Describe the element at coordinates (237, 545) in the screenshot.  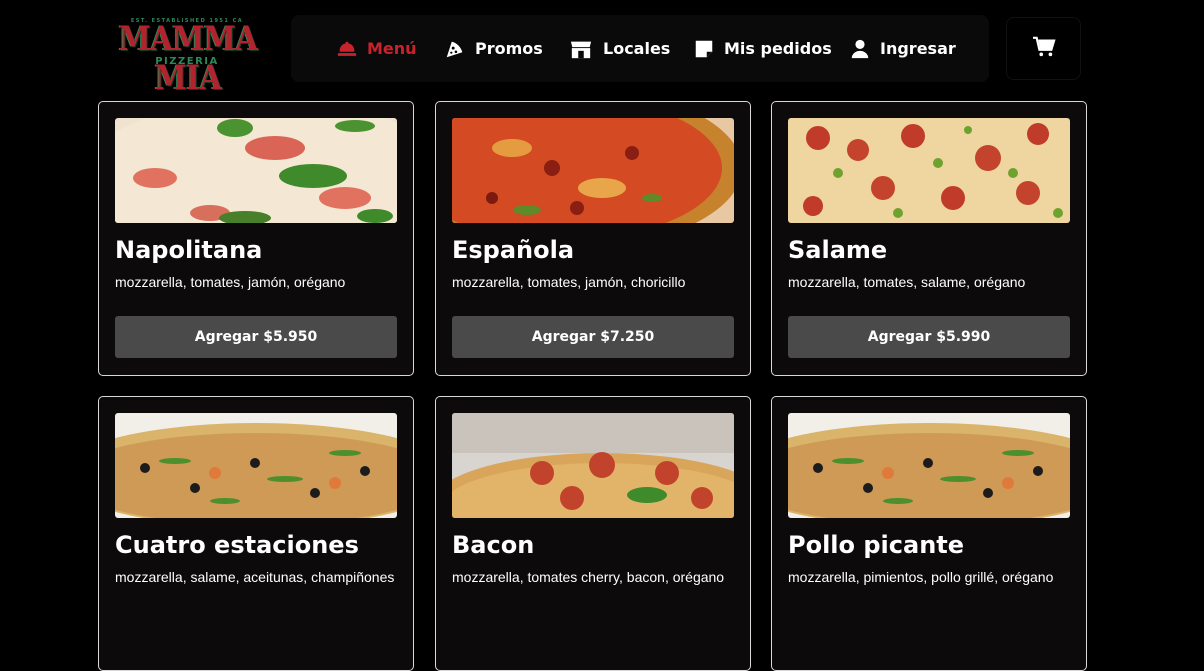
I see `product-name: Cuatro estaciones` at that location.